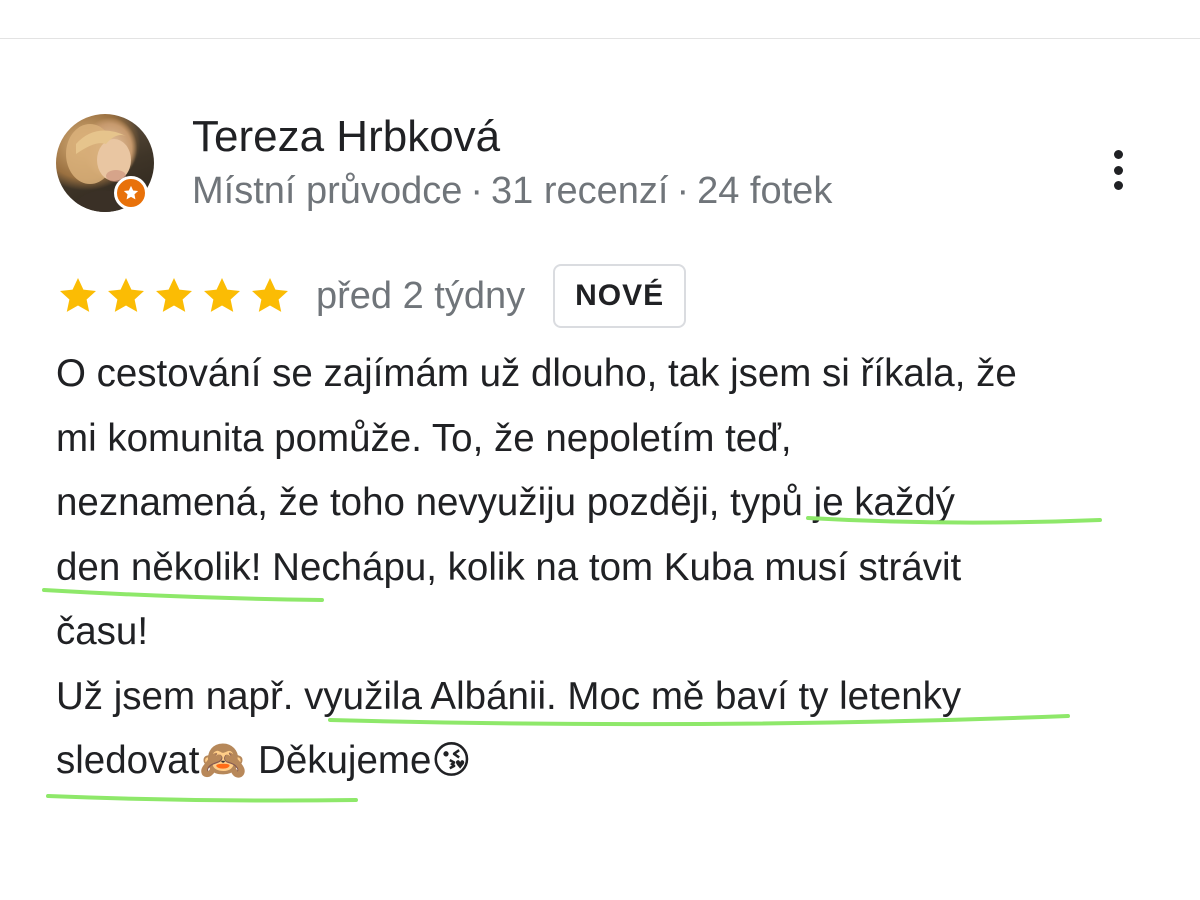 This screenshot has width=1200, height=900. What do you see at coordinates (580, 191) in the screenshot?
I see `reviewer-review-count: 31 recenzí` at bounding box center [580, 191].